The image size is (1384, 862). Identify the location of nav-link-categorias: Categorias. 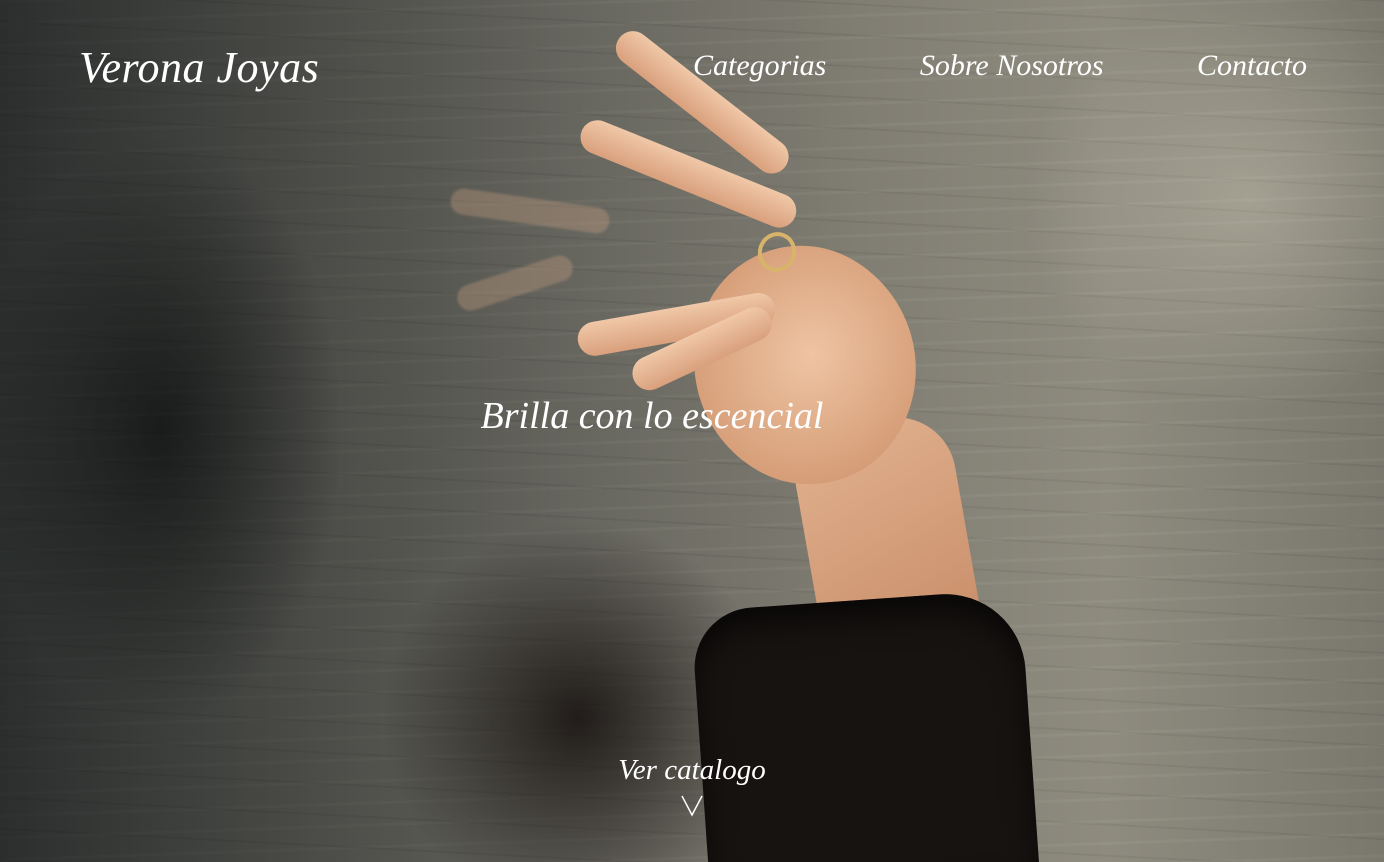
(759, 66).